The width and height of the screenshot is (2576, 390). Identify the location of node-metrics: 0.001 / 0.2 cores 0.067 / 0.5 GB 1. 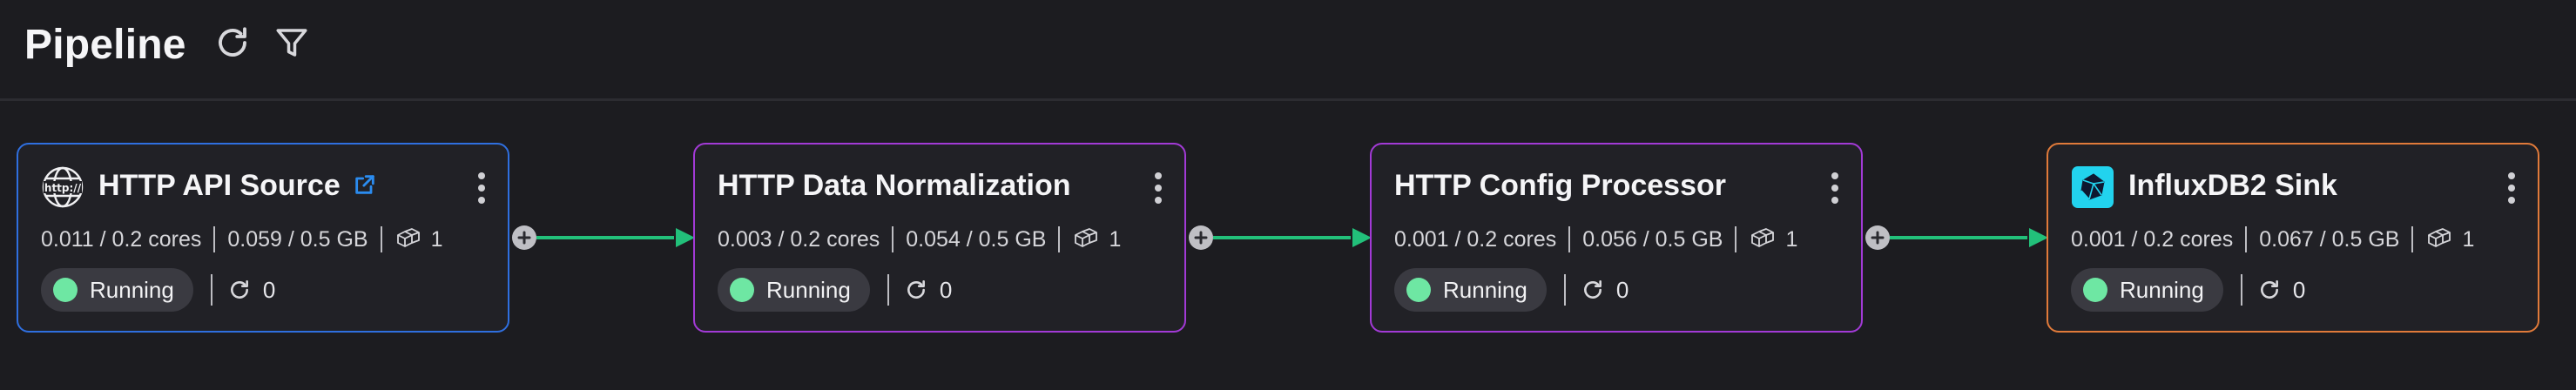
(2273, 239).